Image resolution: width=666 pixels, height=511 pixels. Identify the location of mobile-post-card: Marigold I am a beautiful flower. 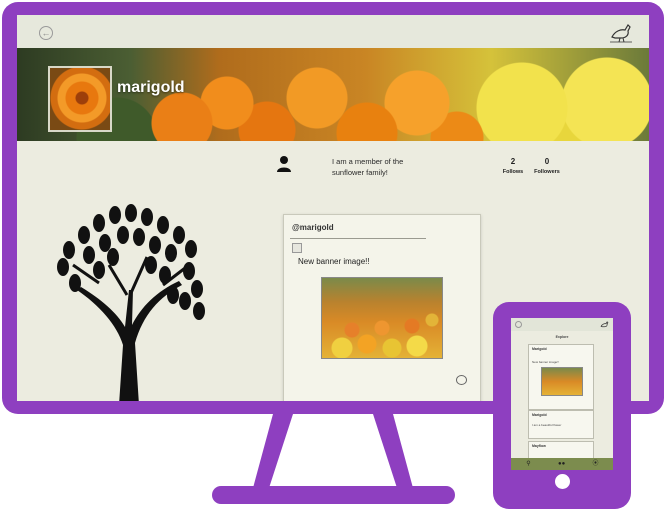
(561, 424).